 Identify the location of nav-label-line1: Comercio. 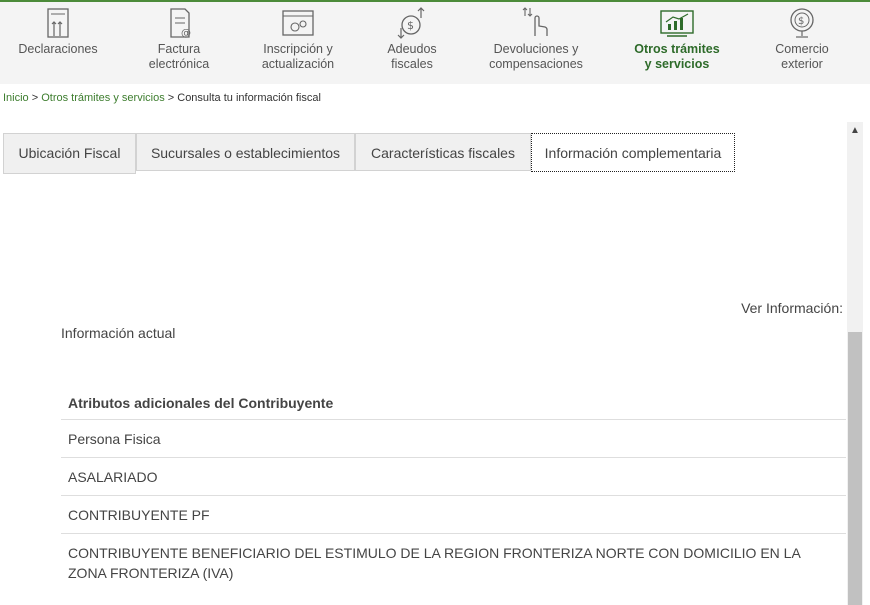
(802, 49).